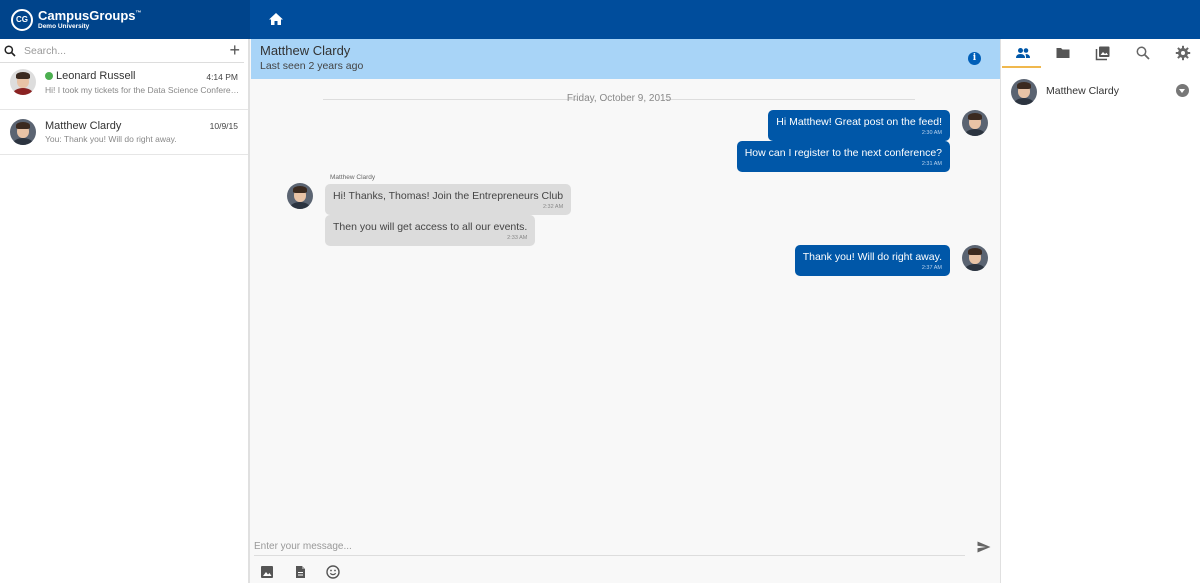 The height and width of the screenshot is (583, 1200). Describe the element at coordinates (305, 50) in the screenshot. I see `chat-title: Matthew Clardy` at that location.